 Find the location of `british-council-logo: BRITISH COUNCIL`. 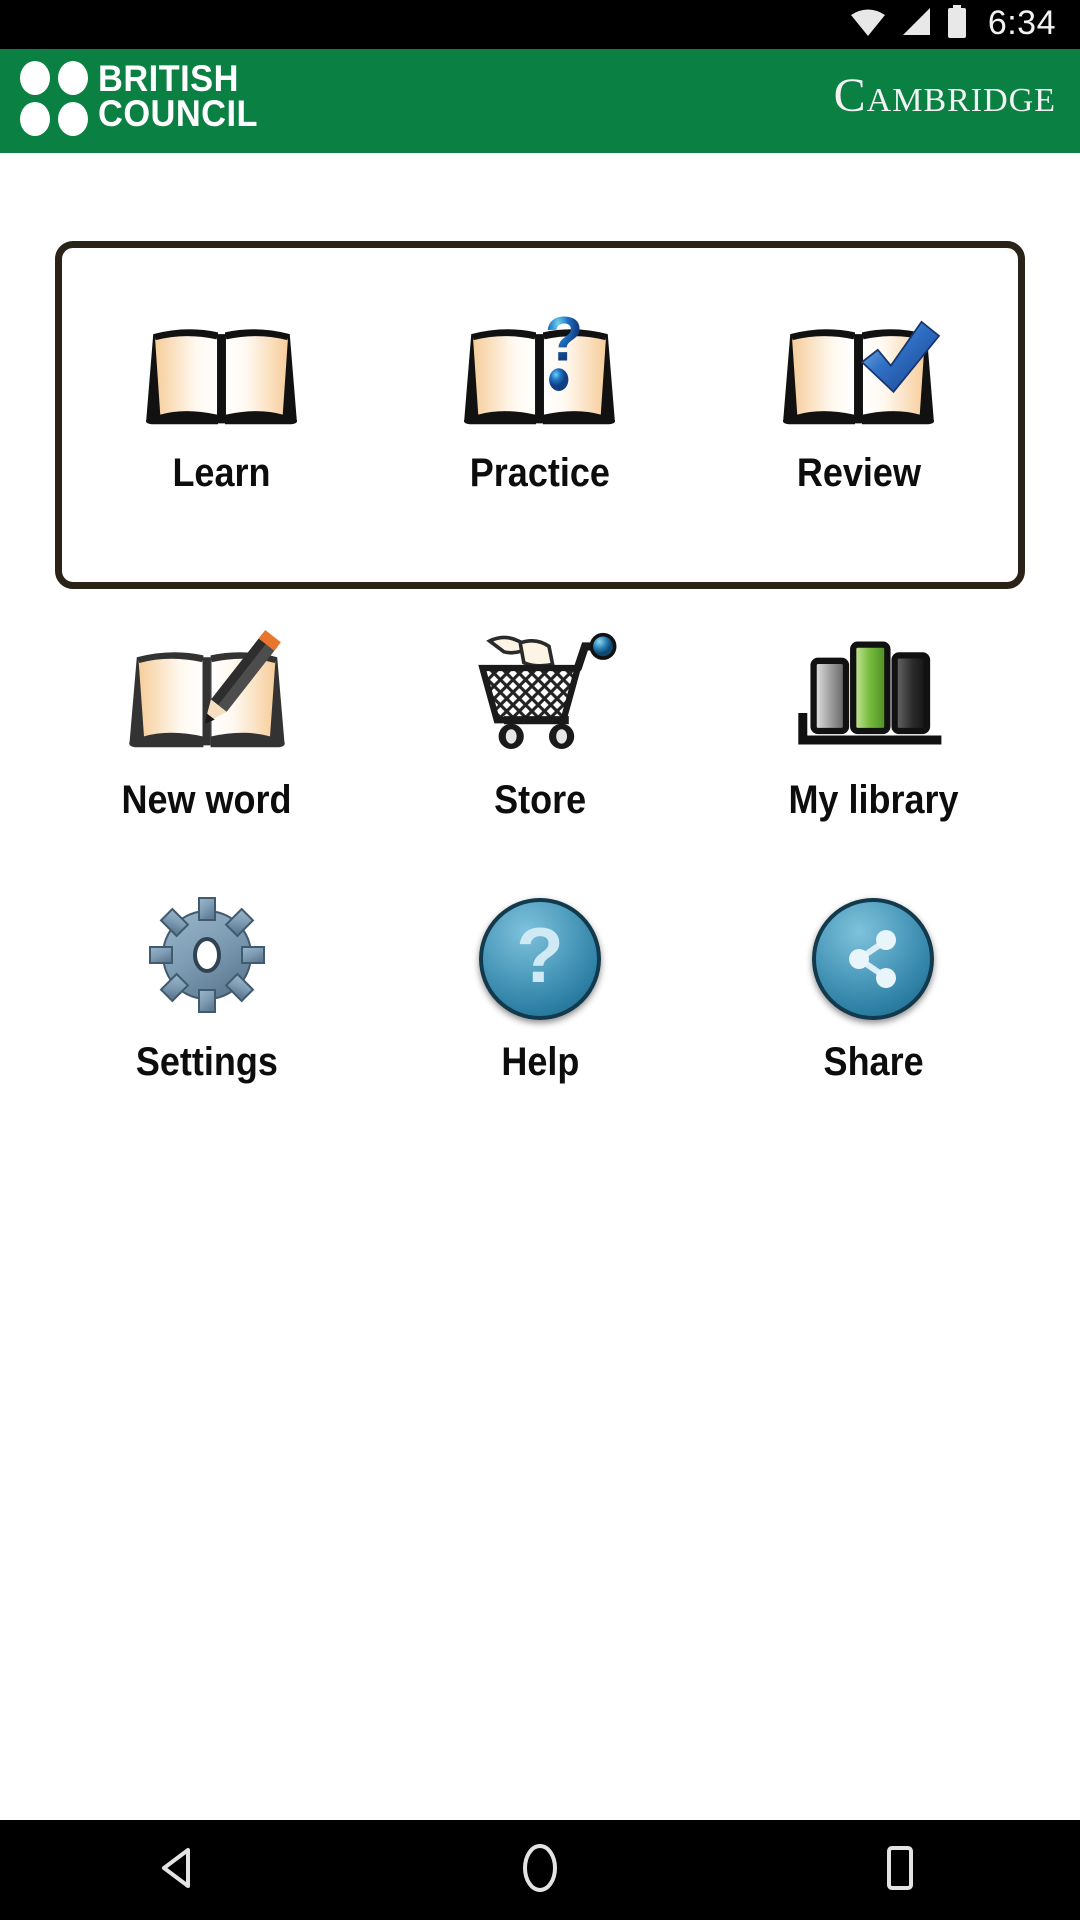

british-council-logo: BRITISH COUNCIL is located at coordinates (145, 100).